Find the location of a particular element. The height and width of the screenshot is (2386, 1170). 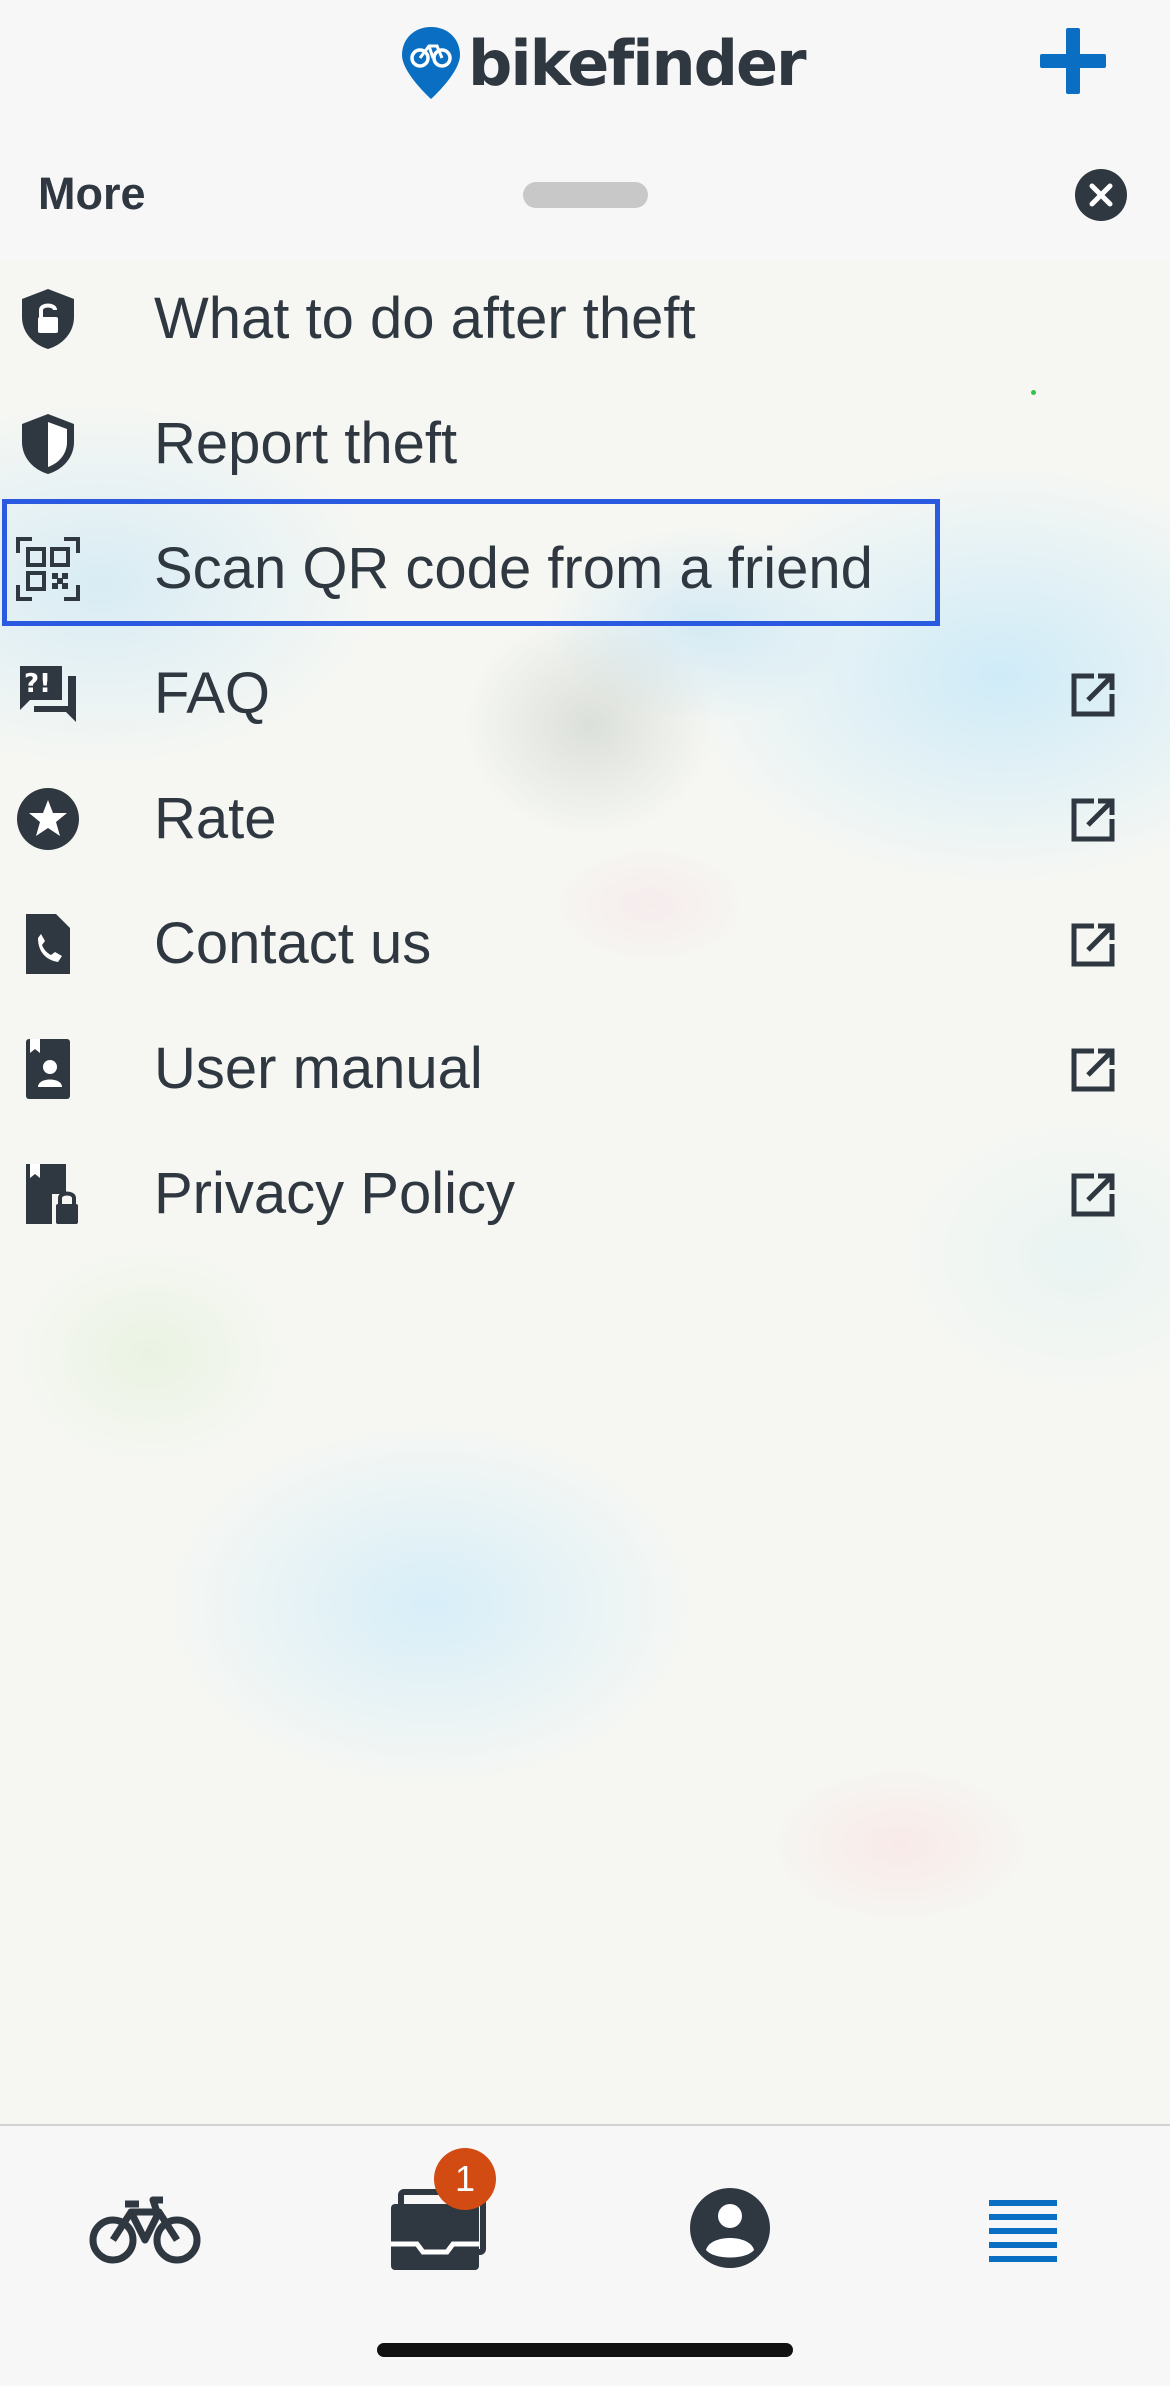

menu-item-report-theft: Report theft is located at coordinates (585, 444).